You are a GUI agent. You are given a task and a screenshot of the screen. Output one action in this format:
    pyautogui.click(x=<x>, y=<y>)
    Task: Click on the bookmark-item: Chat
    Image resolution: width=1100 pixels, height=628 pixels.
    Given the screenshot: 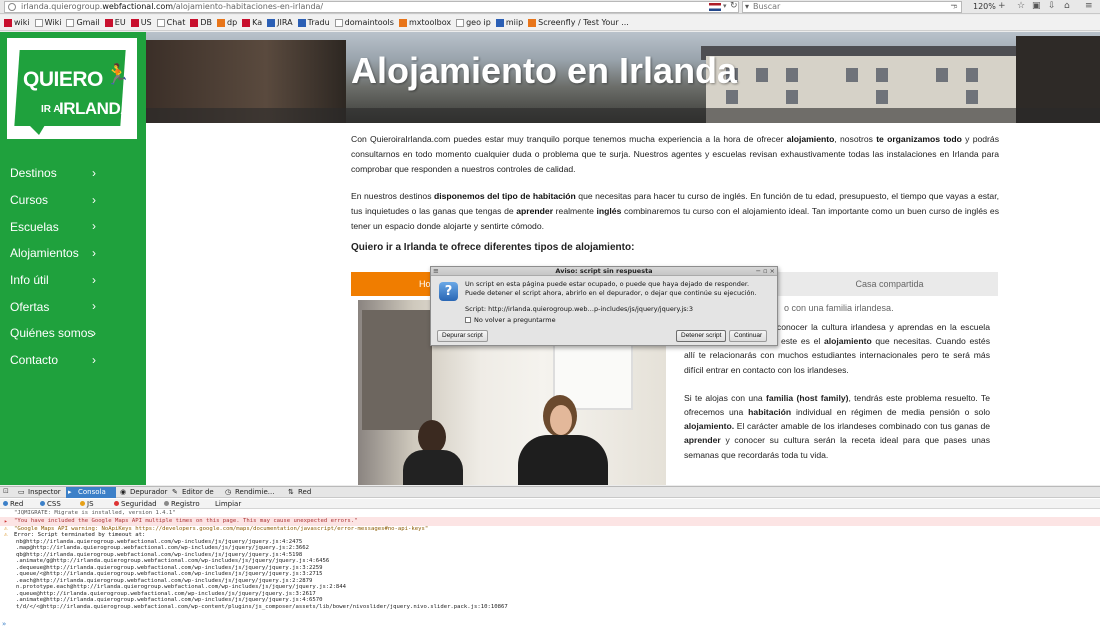 What is the action you would take?
    pyautogui.click(x=171, y=22)
    